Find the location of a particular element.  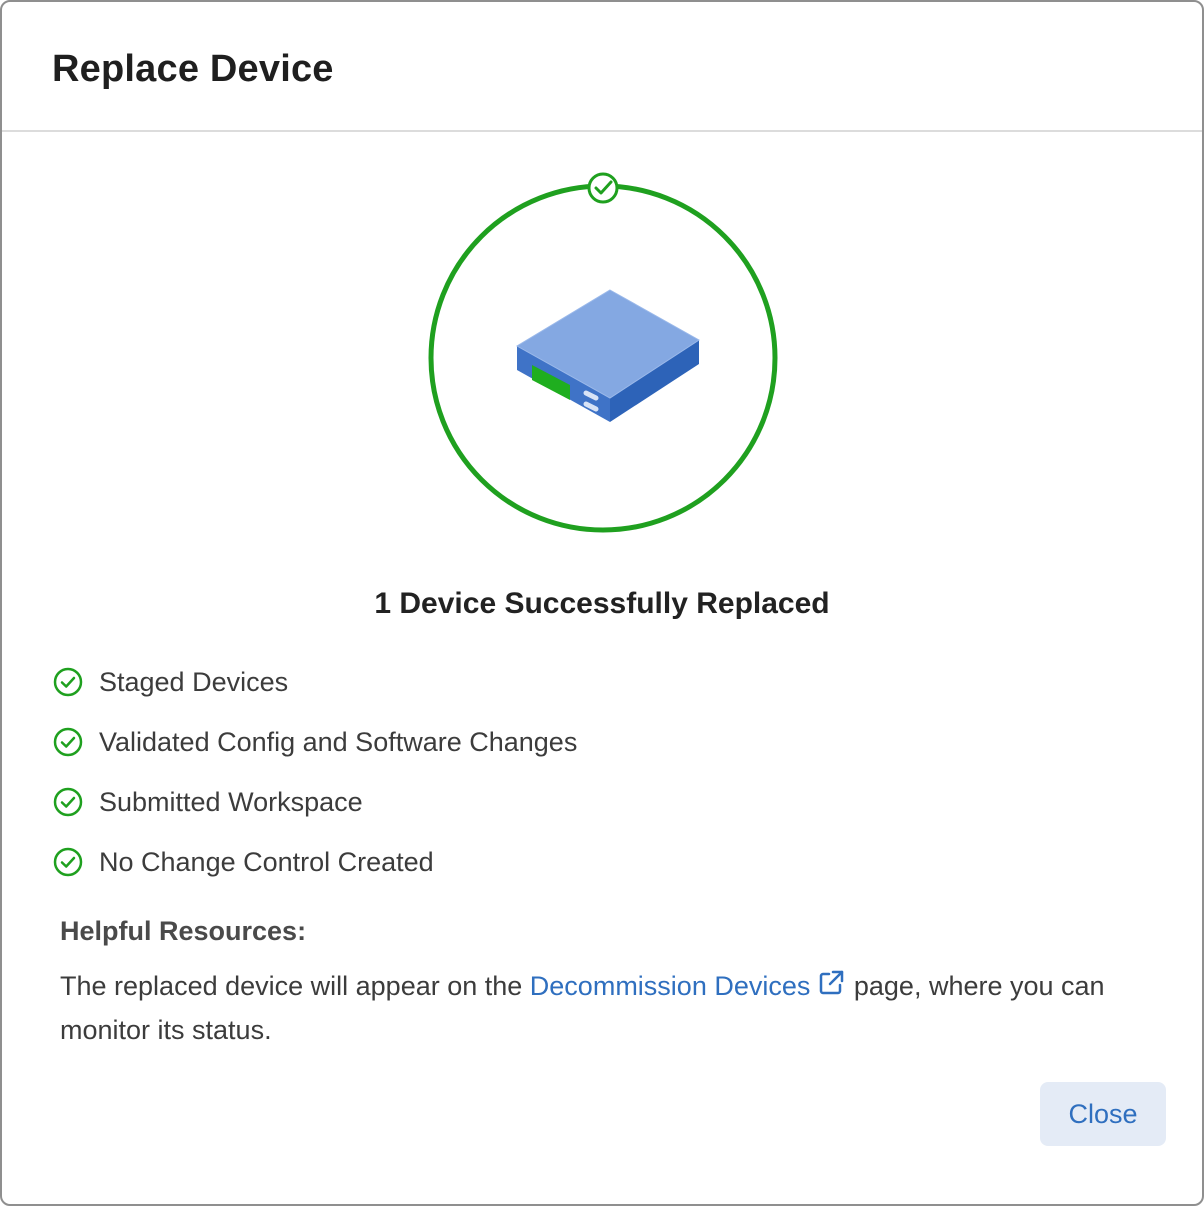

step-label: Validated Config and Software Changes is located at coordinates (338, 742).